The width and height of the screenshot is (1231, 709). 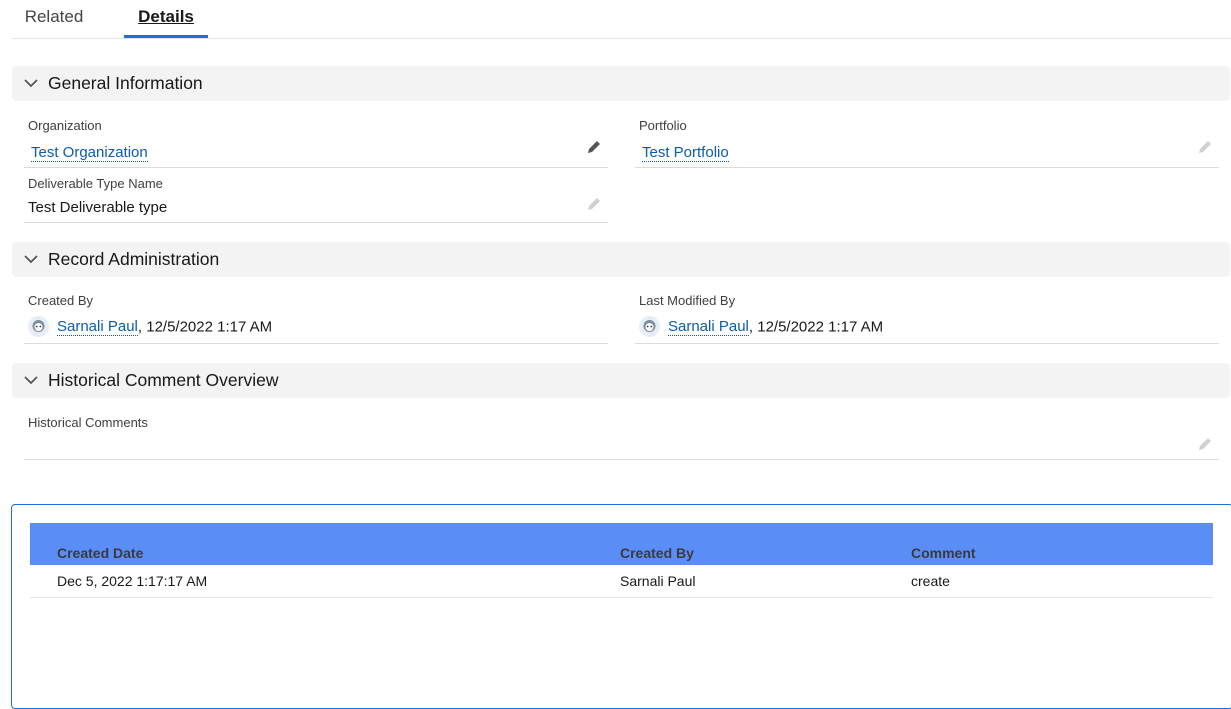 What do you see at coordinates (621, 259) in the screenshot?
I see `section-record-administration: Record Administration` at bounding box center [621, 259].